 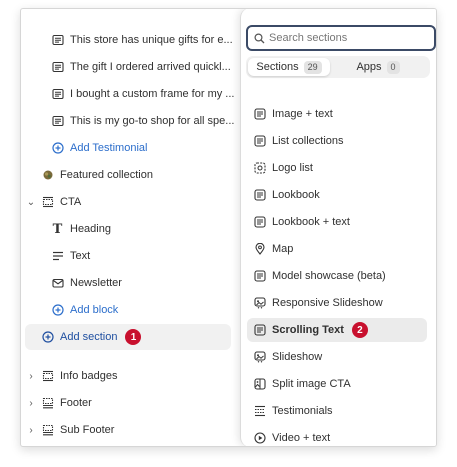 I want to click on tree-block-heading: T Heading, so click(x=81, y=229).